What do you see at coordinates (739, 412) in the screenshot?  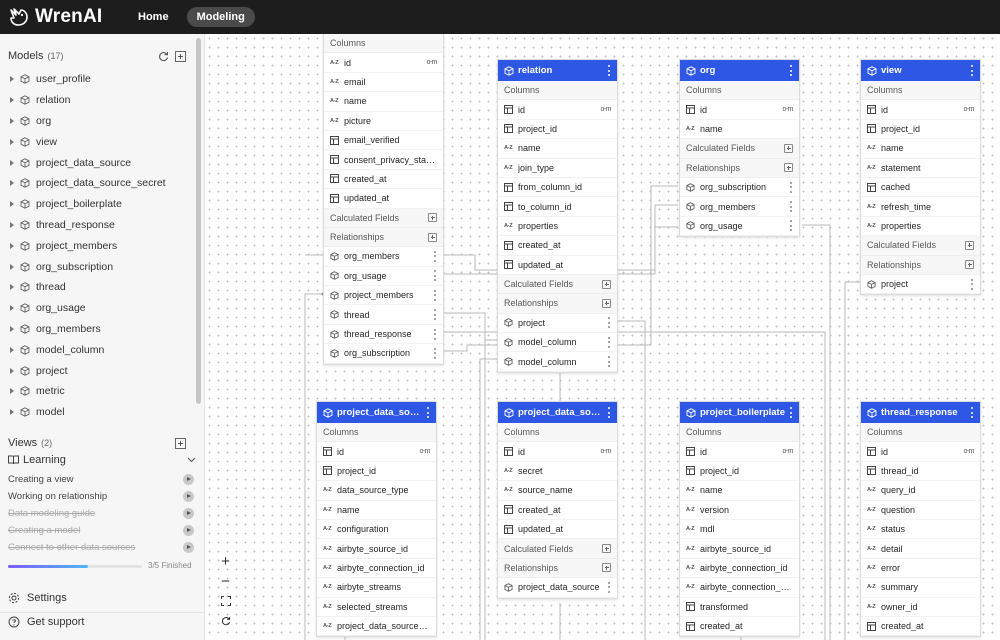 I see `node-header: project_boilerplate` at bounding box center [739, 412].